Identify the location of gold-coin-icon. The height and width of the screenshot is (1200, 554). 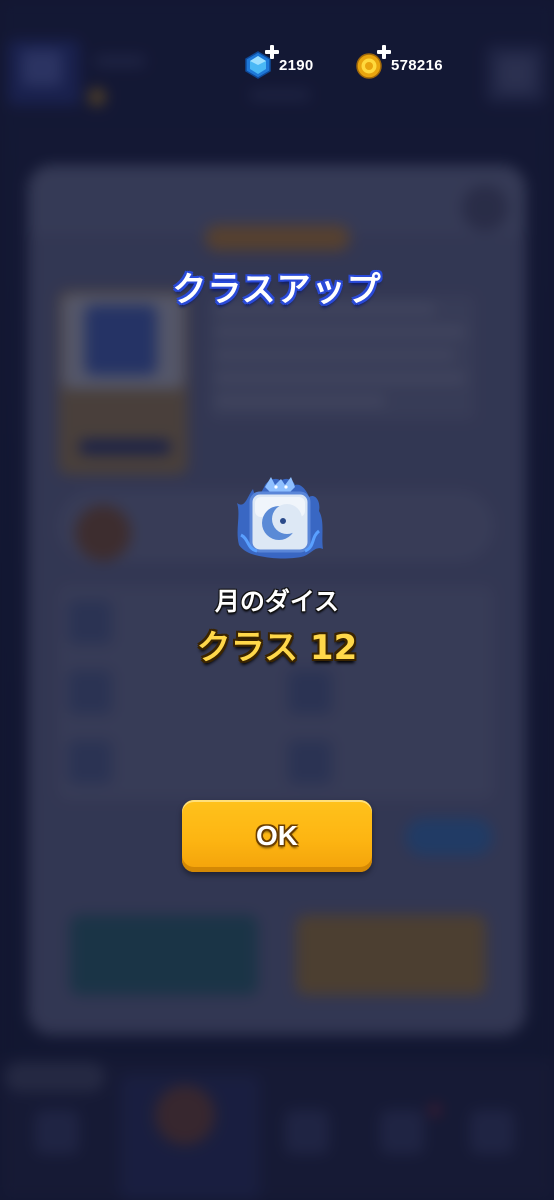
(373, 62).